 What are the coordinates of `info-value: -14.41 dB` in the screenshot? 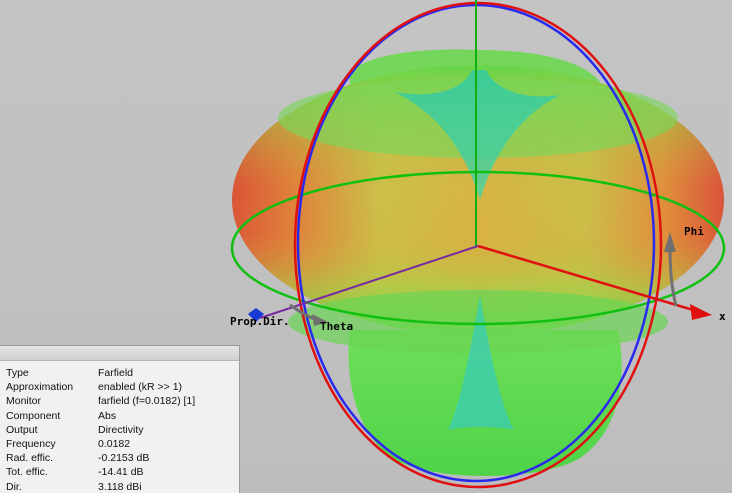 It's located at (121, 472).